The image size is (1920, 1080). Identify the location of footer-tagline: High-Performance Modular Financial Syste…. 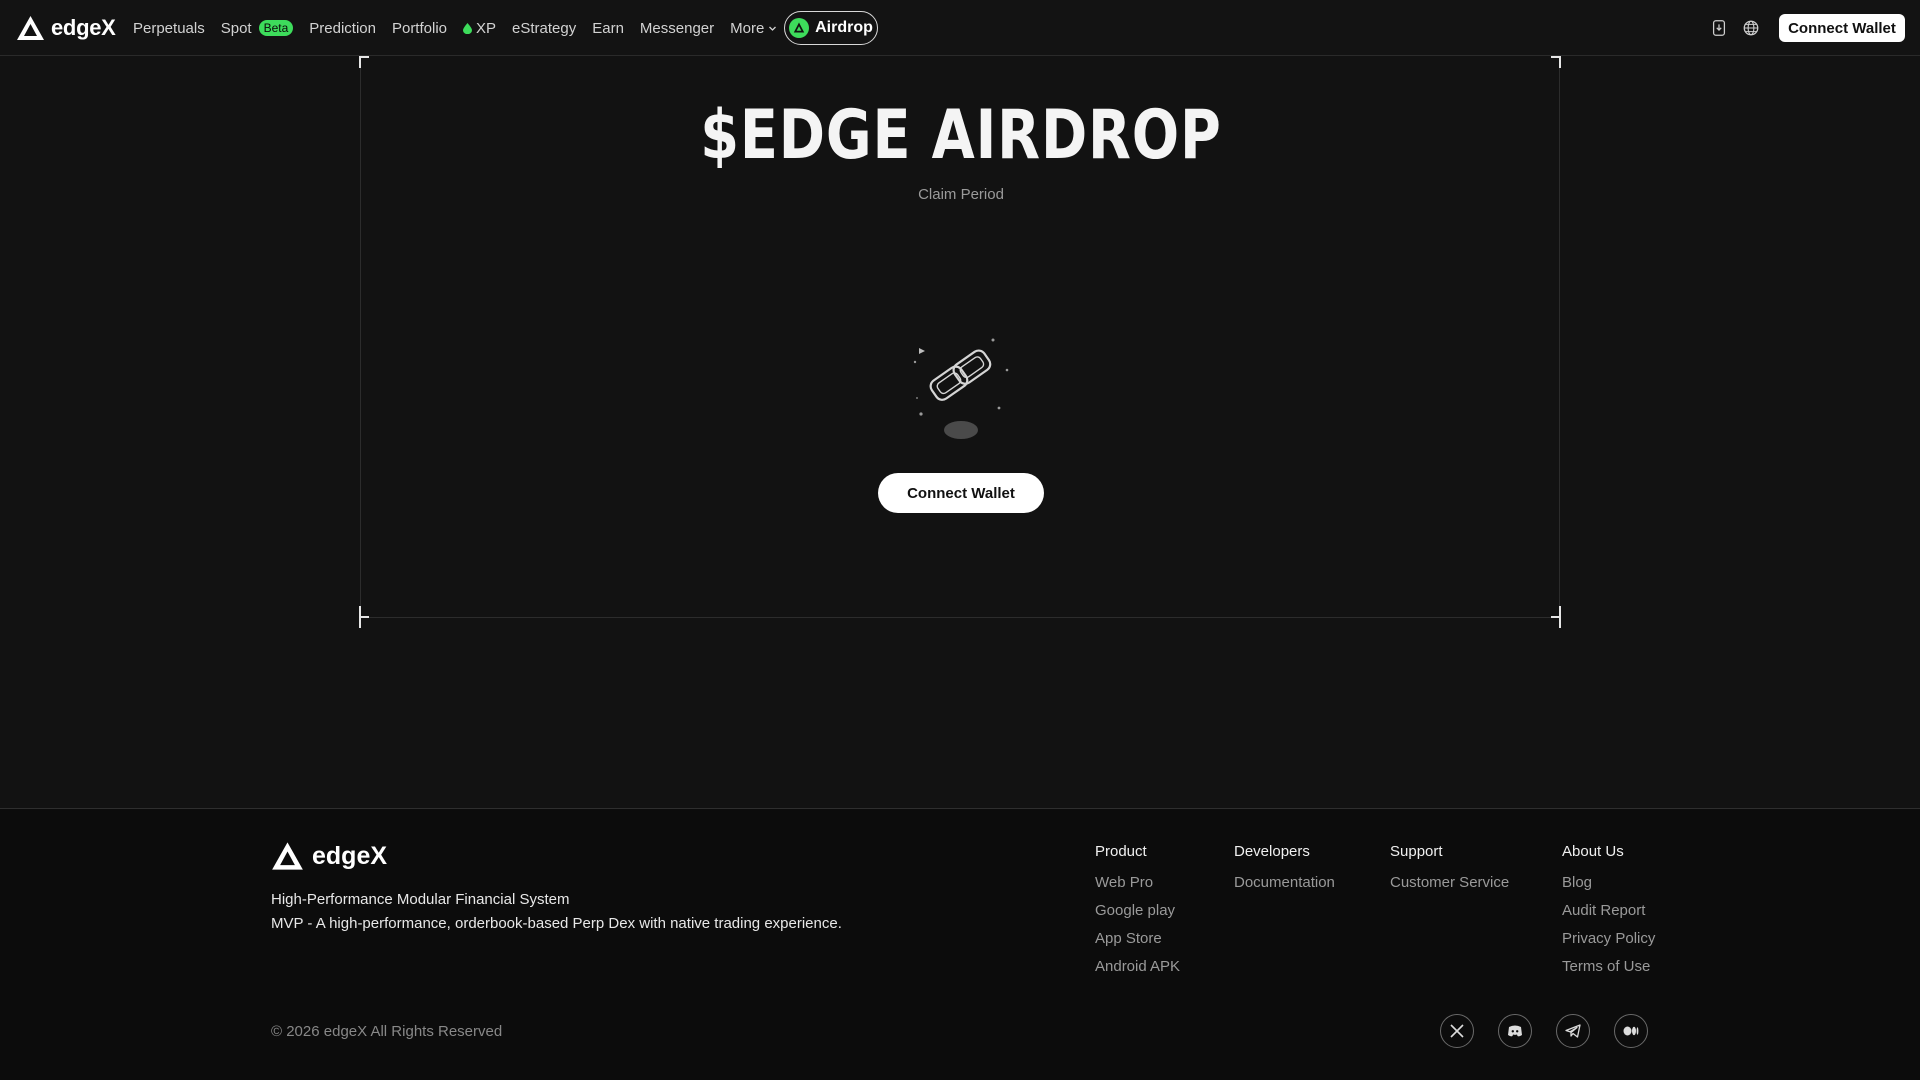
(420, 899).